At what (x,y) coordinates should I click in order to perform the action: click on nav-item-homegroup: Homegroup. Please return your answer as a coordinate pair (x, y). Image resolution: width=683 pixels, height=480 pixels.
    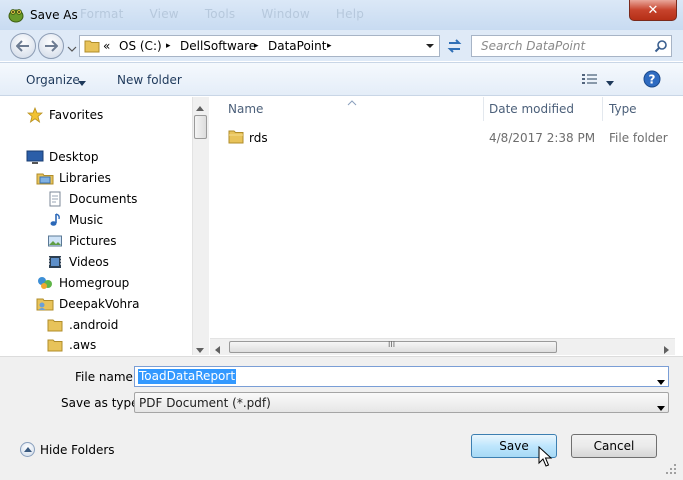
    Looking at the image, I should click on (82, 283).